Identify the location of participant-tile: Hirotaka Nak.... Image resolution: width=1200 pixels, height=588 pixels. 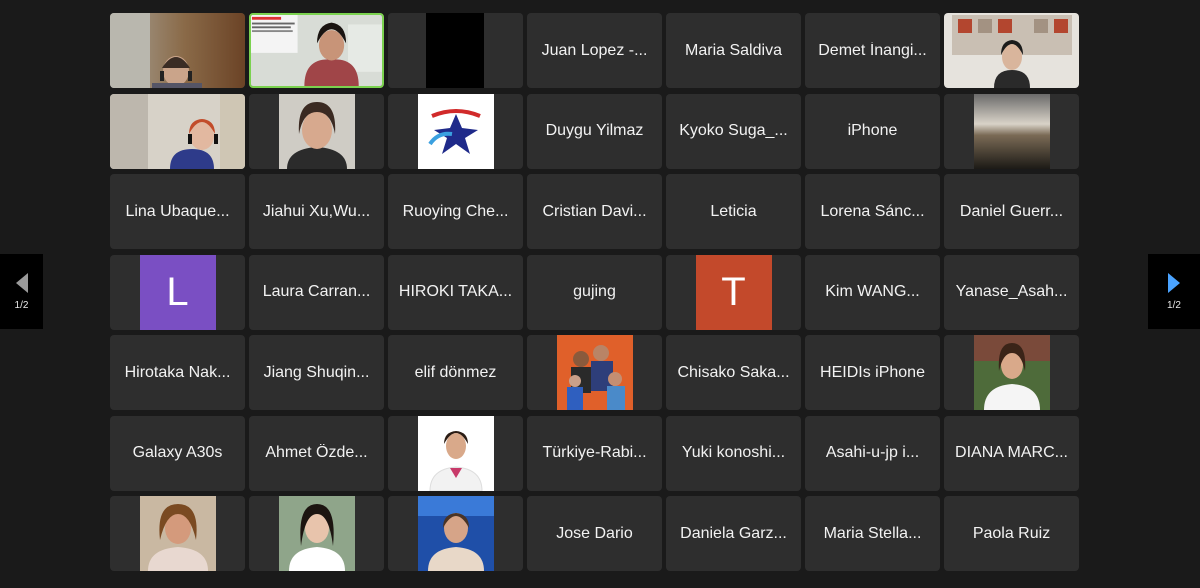
(177, 372).